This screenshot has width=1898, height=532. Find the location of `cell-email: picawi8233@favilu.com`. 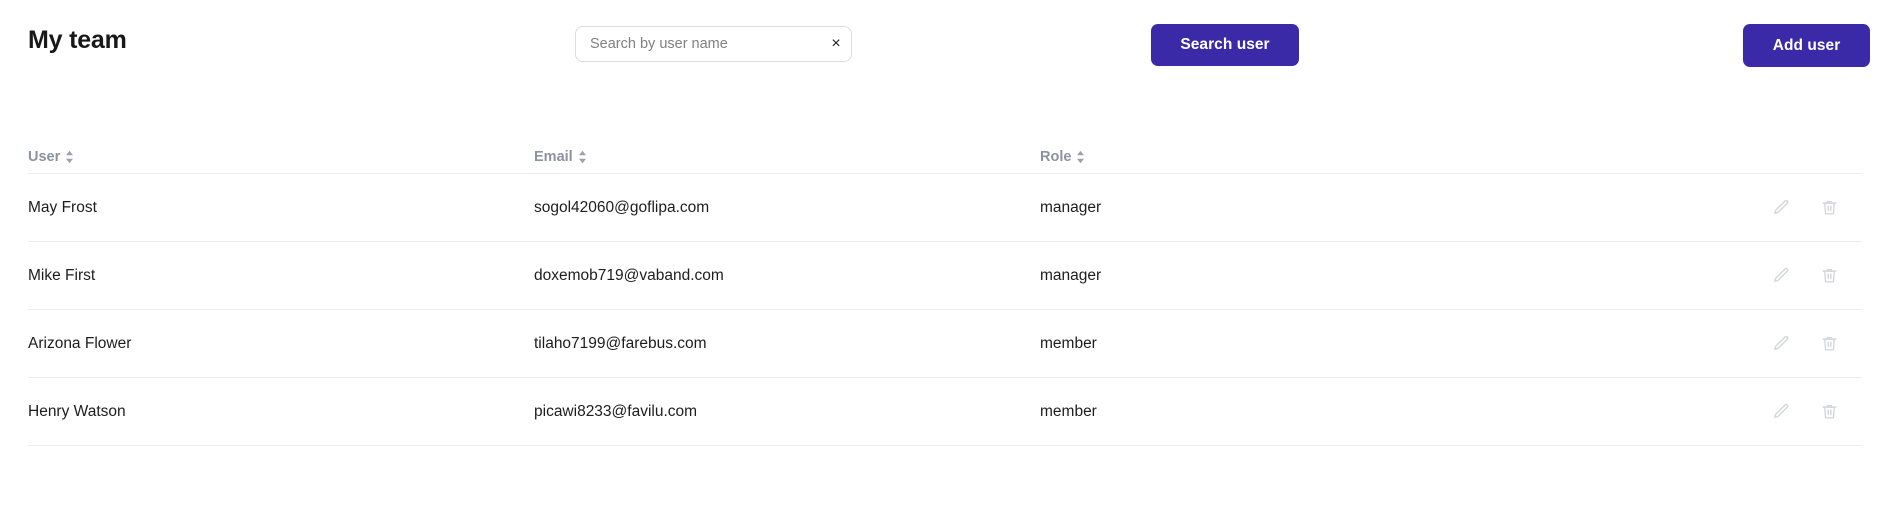

cell-email: picawi8233@favilu.com is located at coordinates (616, 411).